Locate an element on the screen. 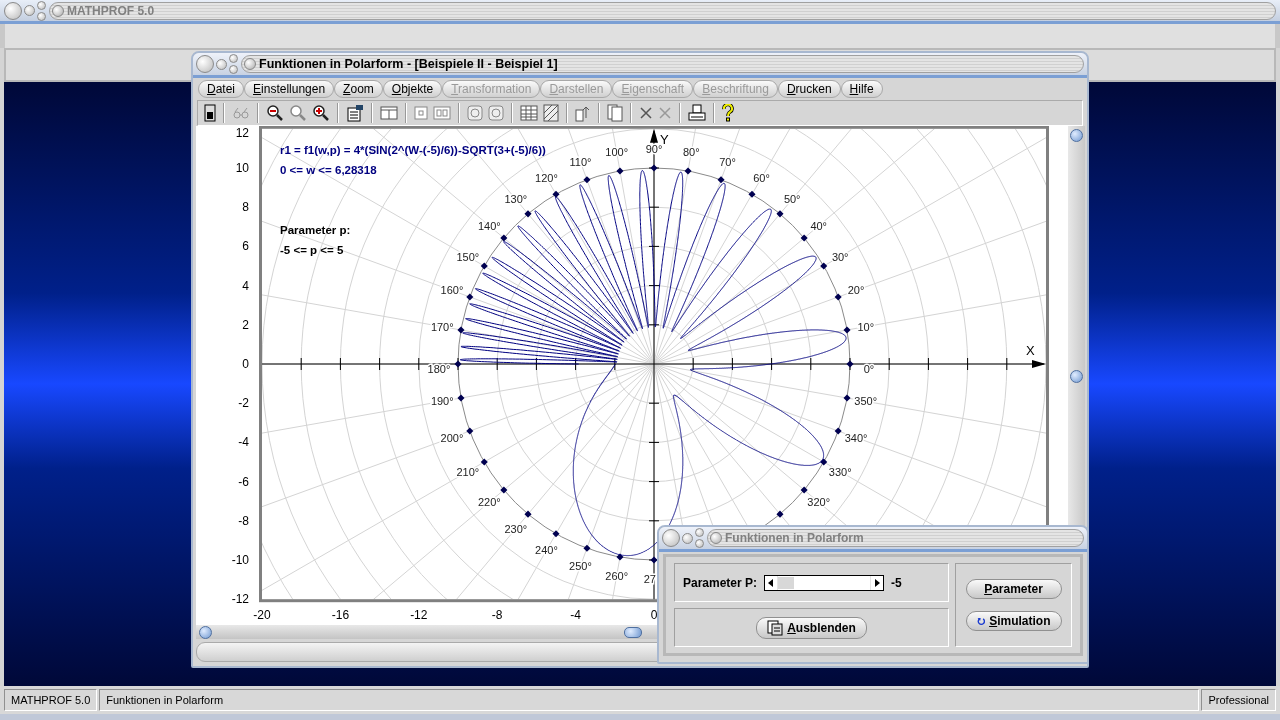 The height and width of the screenshot is (720, 1280). angle-label: 220° is located at coordinates (489, 502).